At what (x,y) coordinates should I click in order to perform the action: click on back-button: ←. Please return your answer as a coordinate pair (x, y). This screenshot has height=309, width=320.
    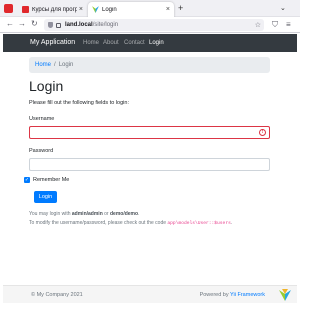
    Looking at the image, I should click on (10, 23).